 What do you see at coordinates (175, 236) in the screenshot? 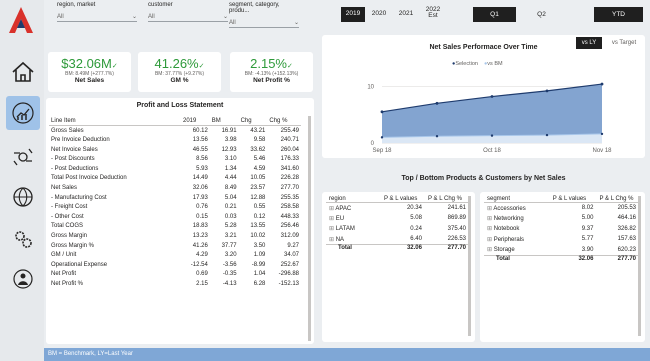
I see `pl-row: Gross Margin 13.23 3.21 10.02 312.09` at bounding box center [175, 236].